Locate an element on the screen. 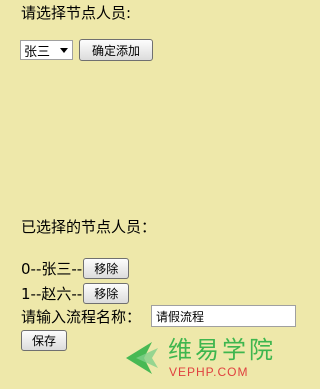 The height and width of the screenshot is (389, 320). person-select: 张三 is located at coordinates (46, 50).